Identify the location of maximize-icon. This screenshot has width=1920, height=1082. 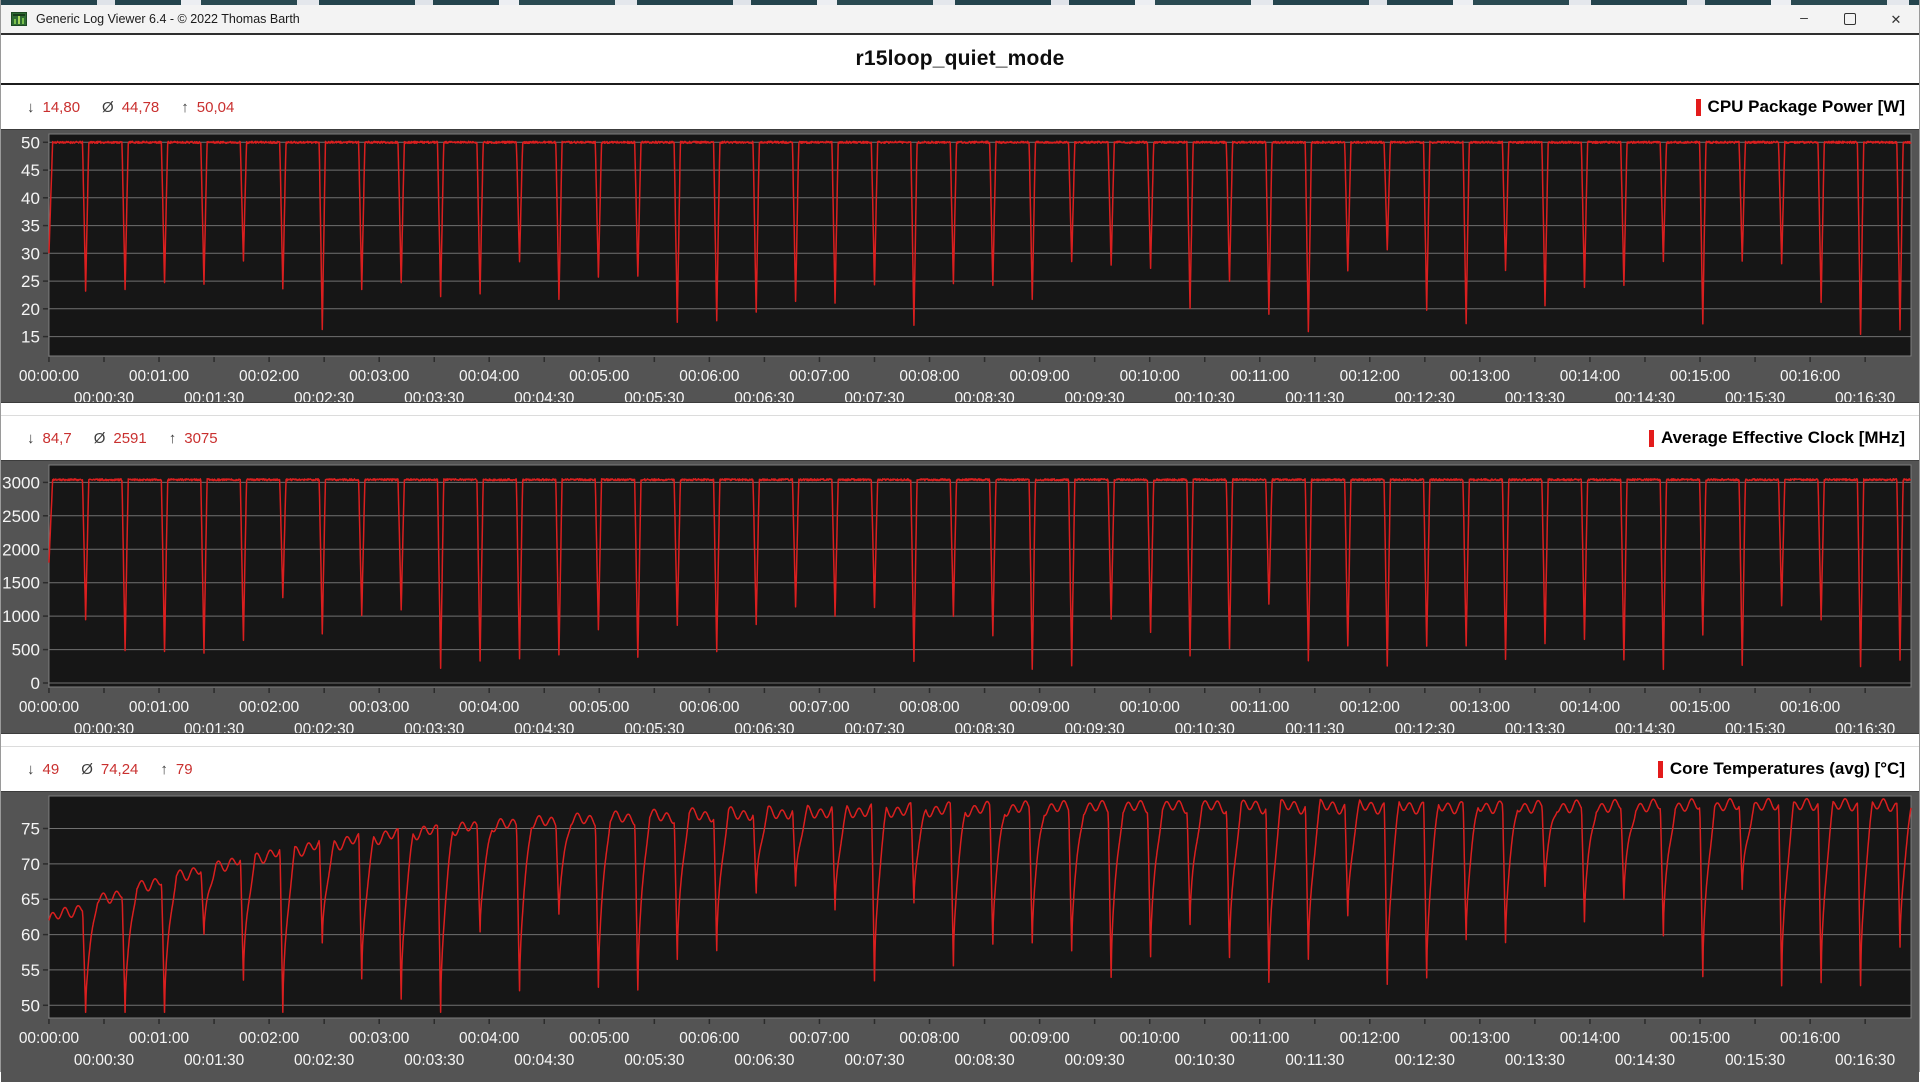
(1850, 19).